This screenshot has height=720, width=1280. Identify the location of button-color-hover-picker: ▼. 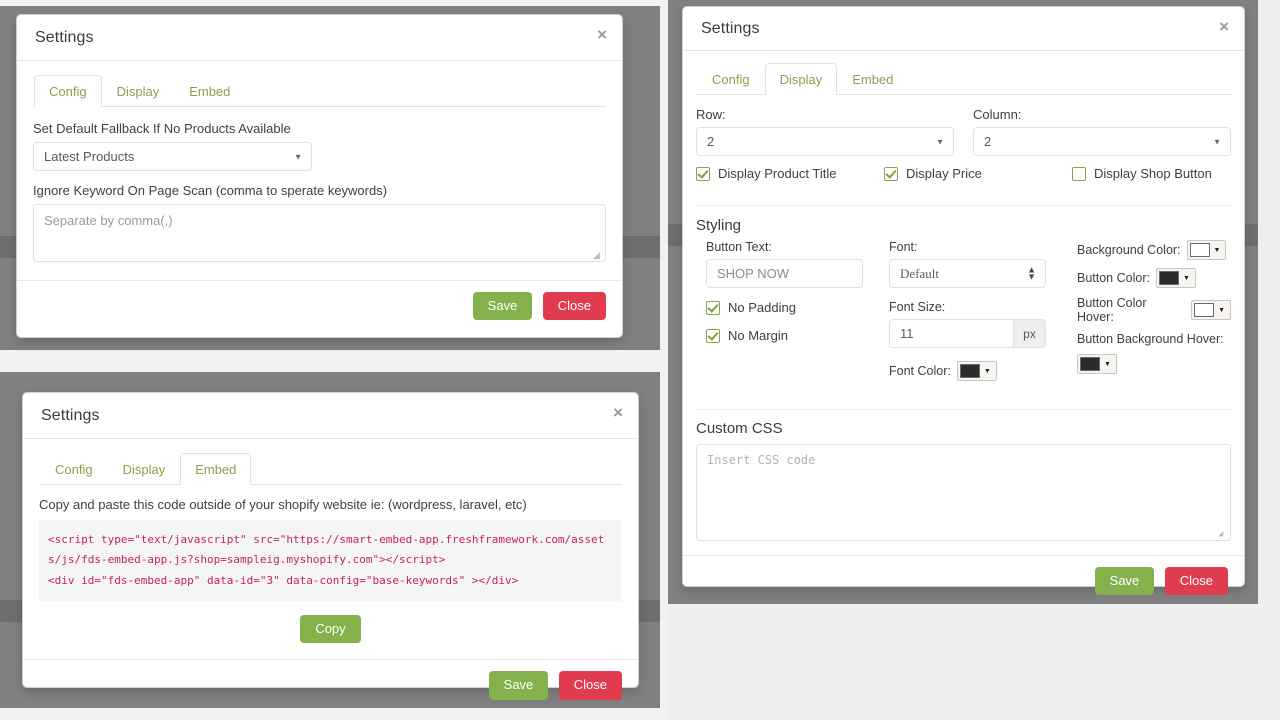
(1211, 310).